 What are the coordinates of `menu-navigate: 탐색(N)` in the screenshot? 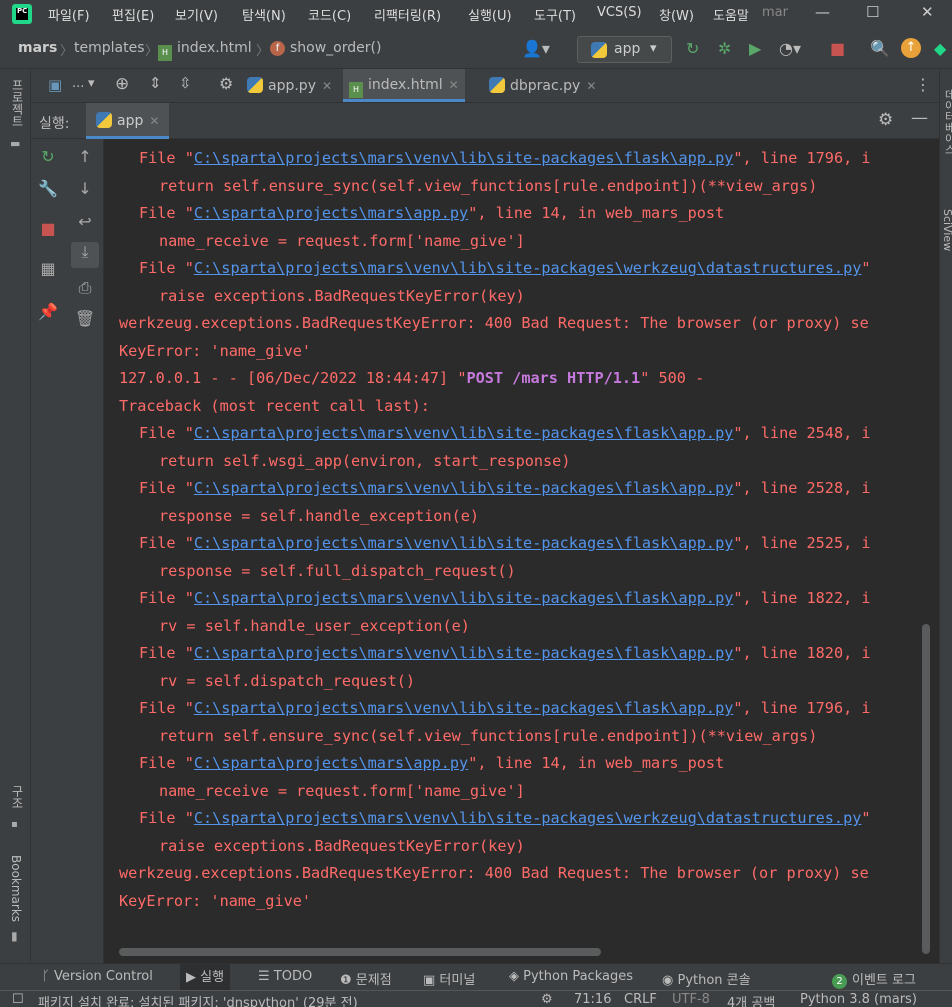 It's located at (264, 14).